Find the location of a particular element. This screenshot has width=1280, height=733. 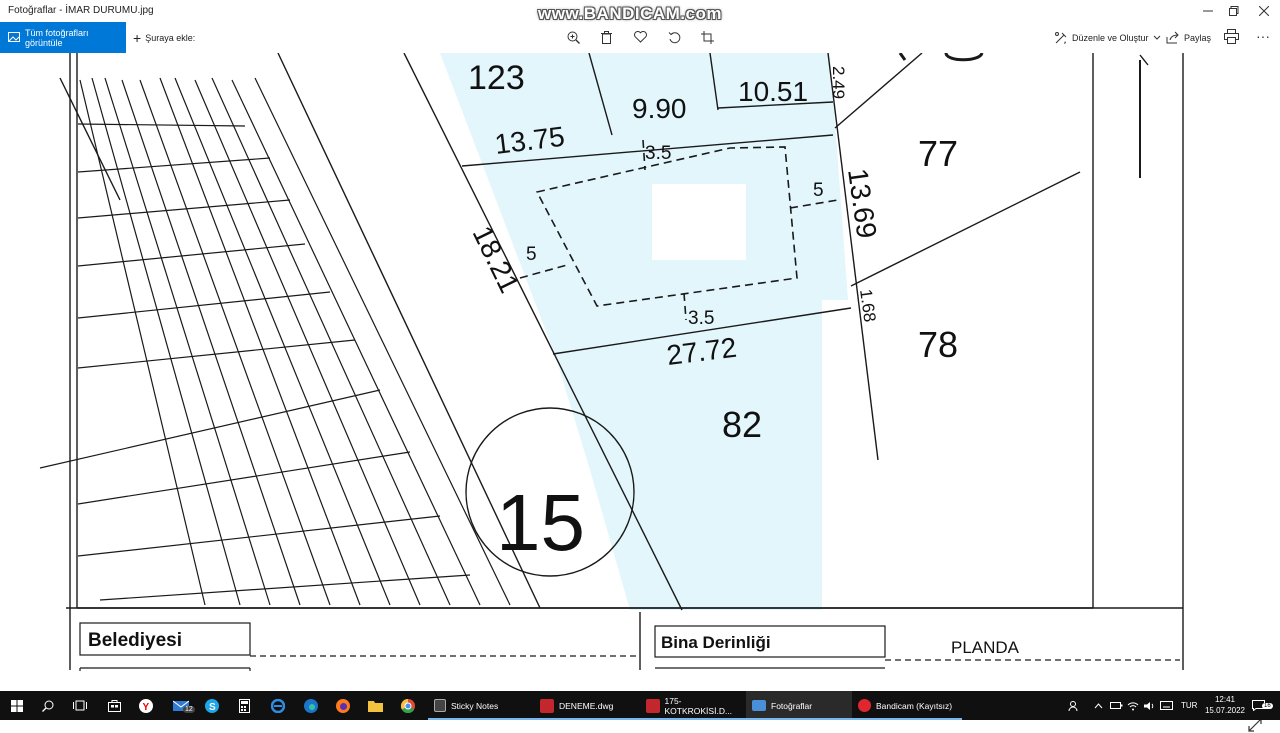

windows-start-icon is located at coordinates (17, 705).